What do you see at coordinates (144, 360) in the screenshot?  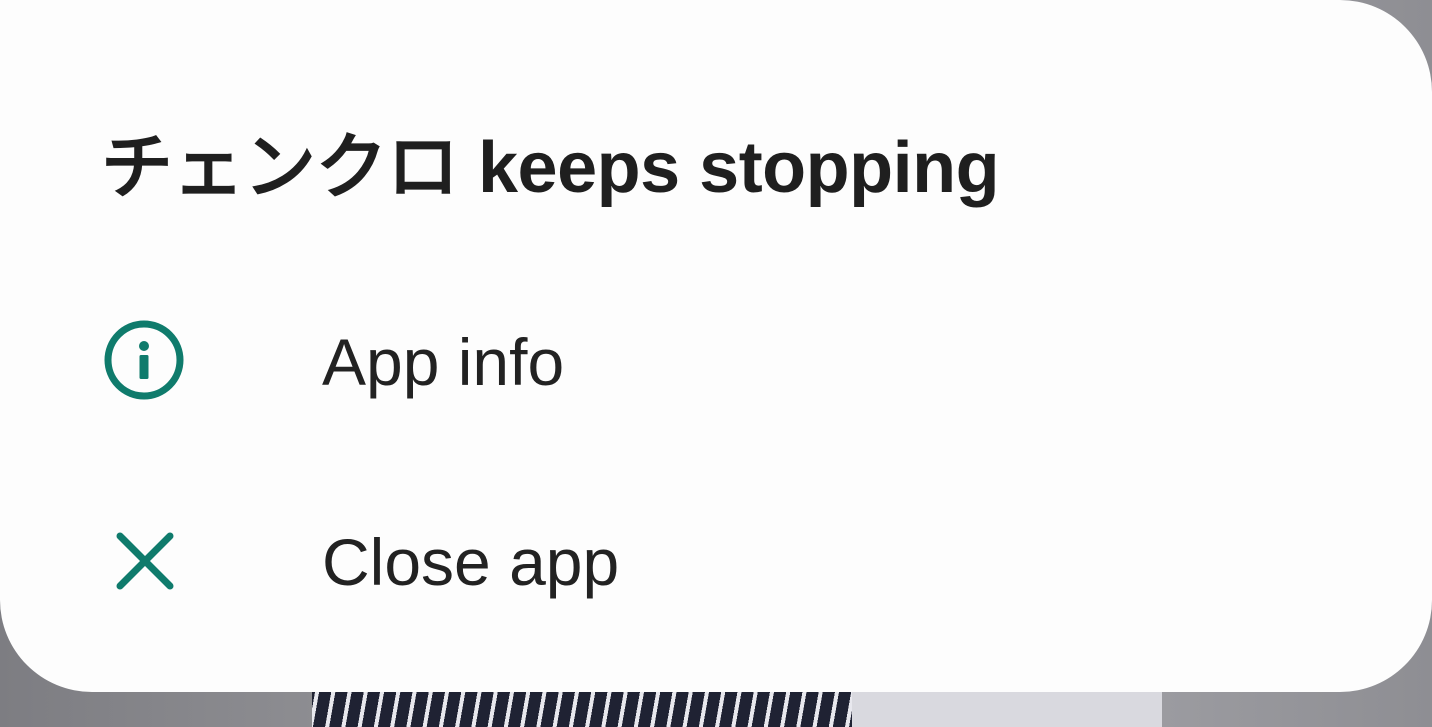 I see `info-icon` at bounding box center [144, 360].